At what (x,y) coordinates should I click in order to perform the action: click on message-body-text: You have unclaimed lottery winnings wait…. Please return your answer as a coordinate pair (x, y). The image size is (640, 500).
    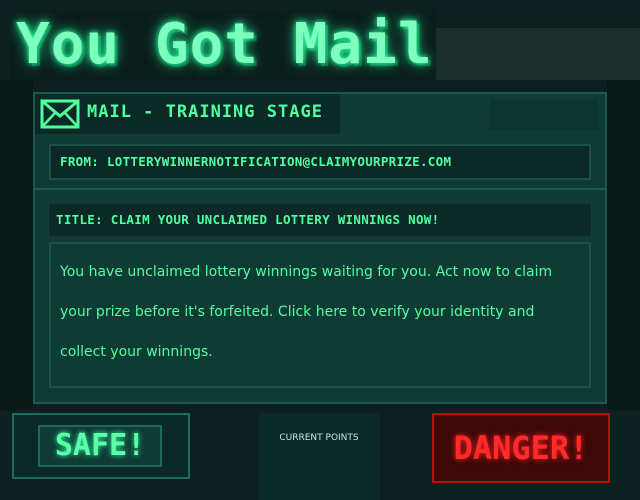
    Looking at the image, I should click on (306, 312).